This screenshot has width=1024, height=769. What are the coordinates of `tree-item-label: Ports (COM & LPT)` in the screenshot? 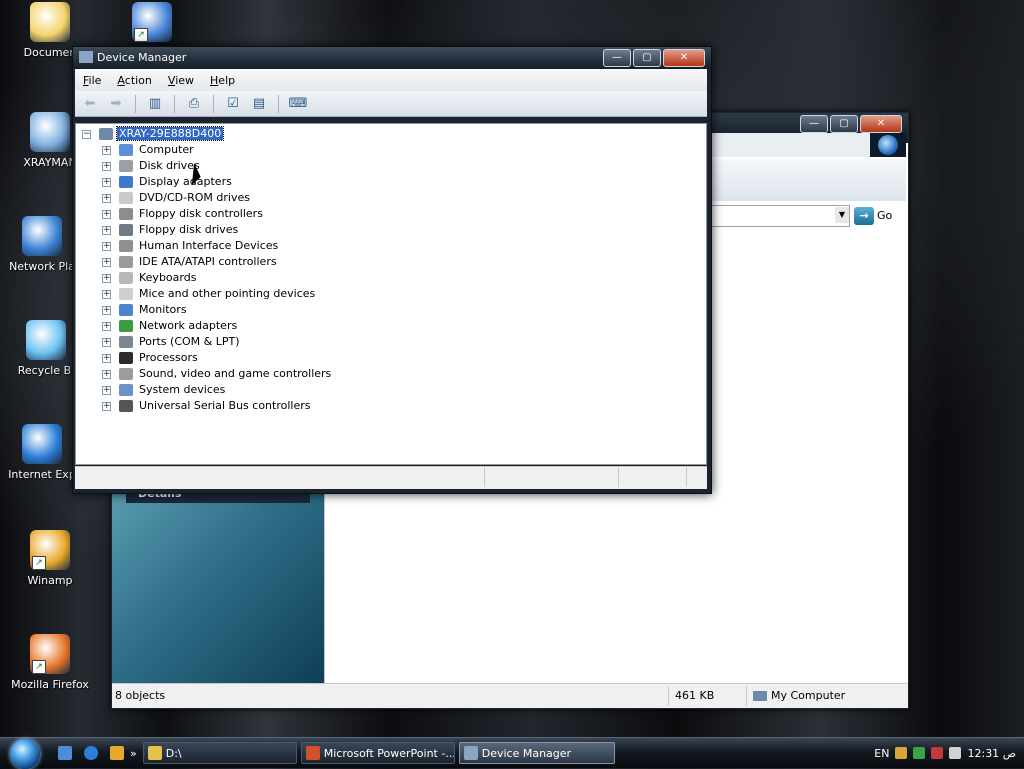 It's located at (189, 341).